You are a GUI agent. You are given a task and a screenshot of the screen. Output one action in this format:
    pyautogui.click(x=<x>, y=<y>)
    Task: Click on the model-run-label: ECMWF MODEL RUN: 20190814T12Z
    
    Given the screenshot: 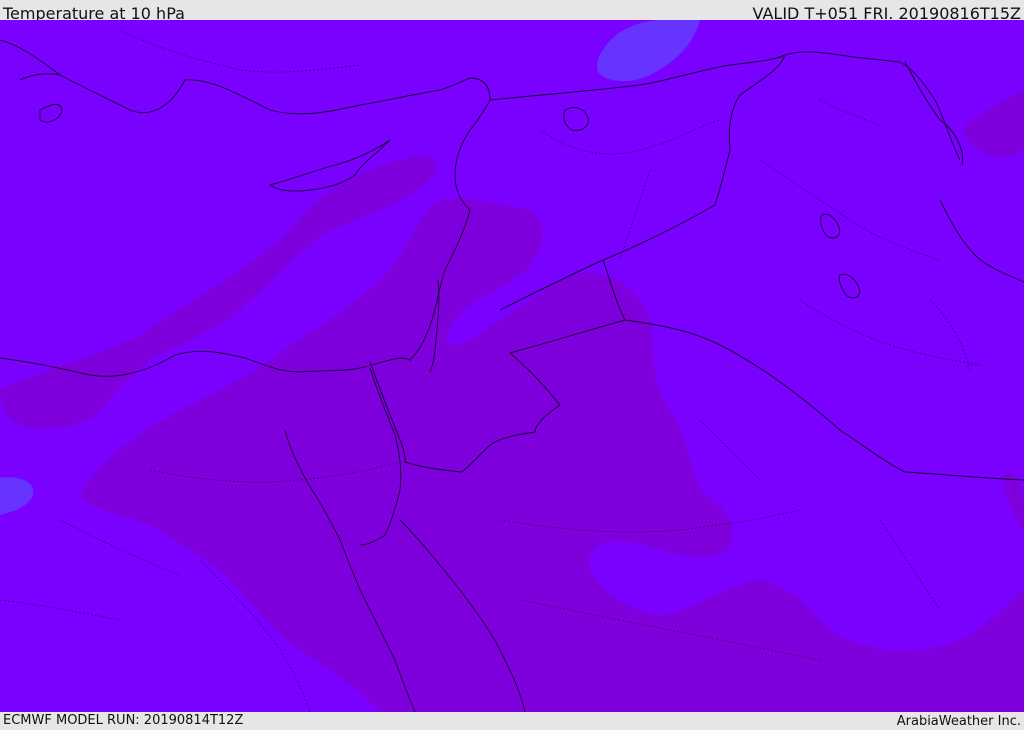 What is the action you would take?
    pyautogui.click(x=123, y=720)
    